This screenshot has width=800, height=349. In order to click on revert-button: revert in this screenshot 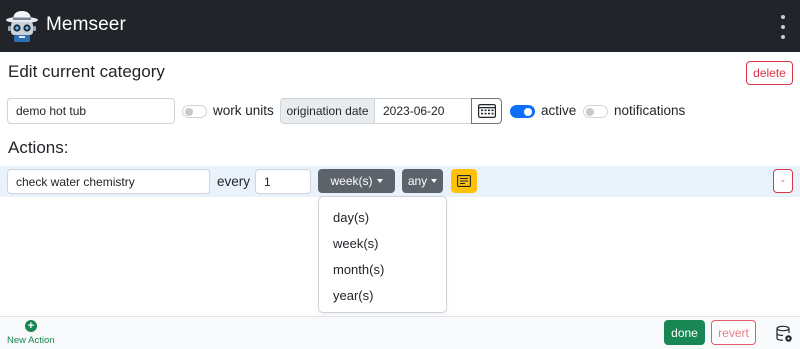, I will do `click(733, 332)`.